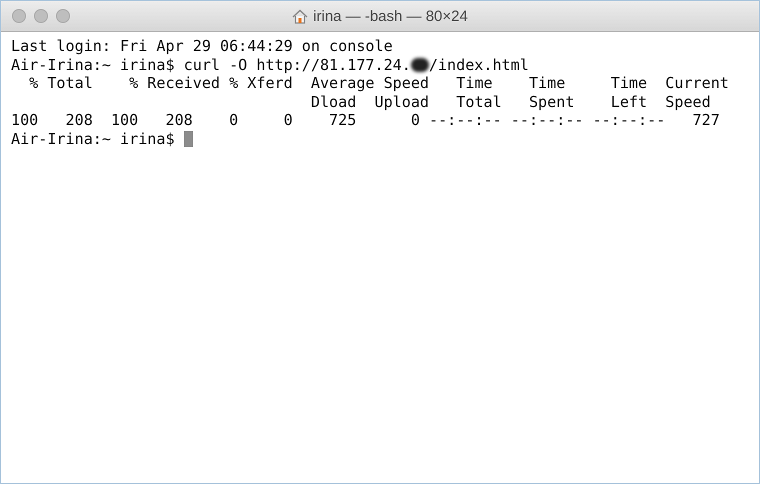  Describe the element at coordinates (300, 16) in the screenshot. I see `house-icon` at that location.